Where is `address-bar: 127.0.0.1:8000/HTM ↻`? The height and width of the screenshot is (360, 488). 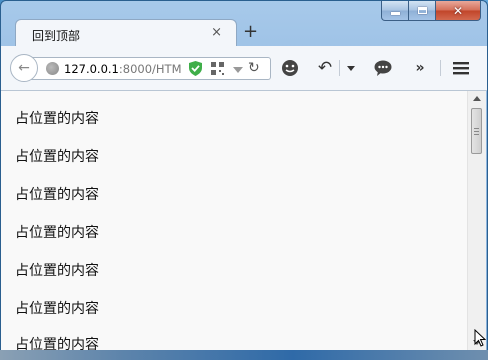 address-bar: 127.0.0.1:8000/HTM ↻ is located at coordinates (150, 68).